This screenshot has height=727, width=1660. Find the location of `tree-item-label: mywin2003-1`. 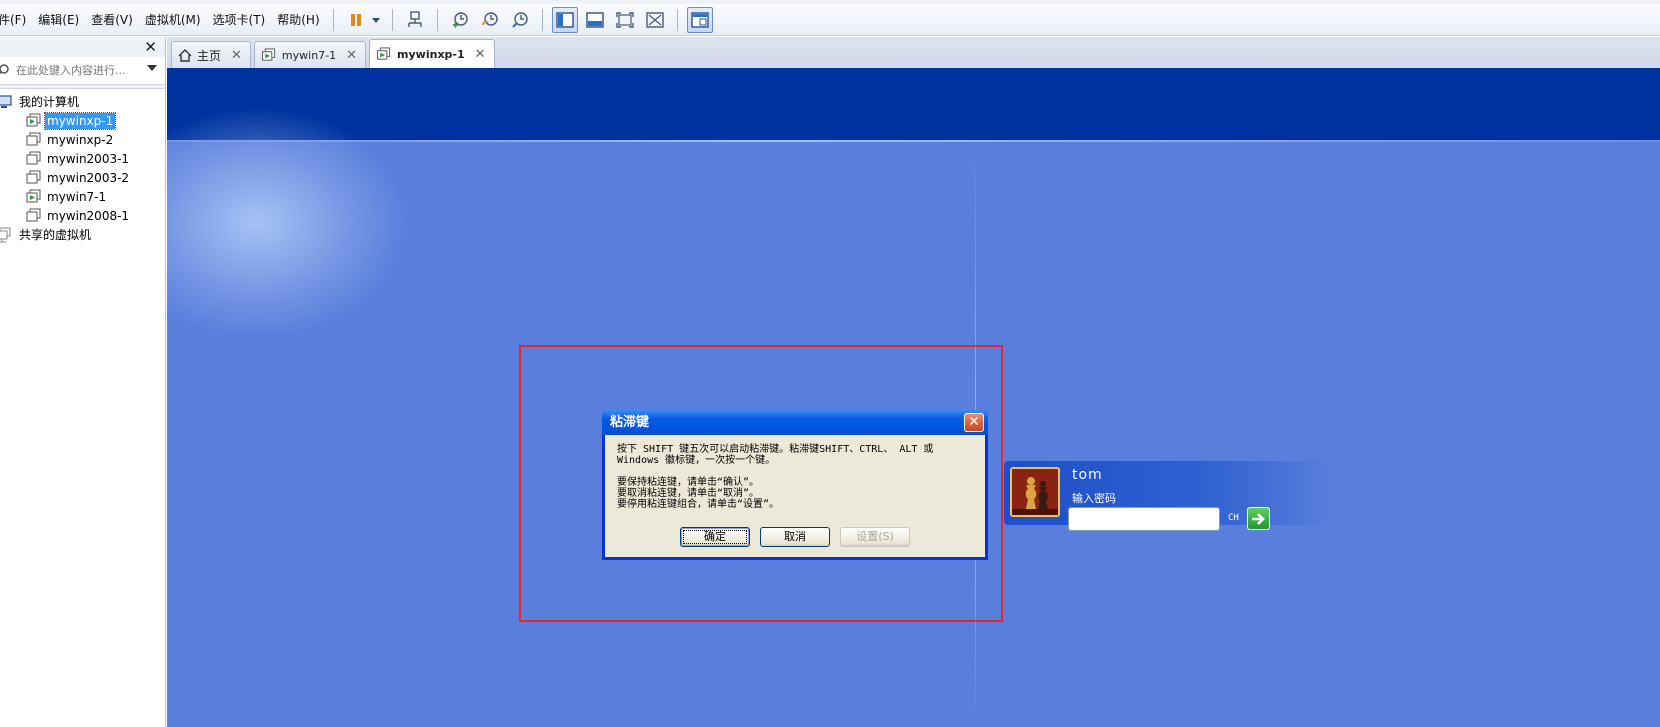

tree-item-label: mywin2003-1 is located at coordinates (88, 158).